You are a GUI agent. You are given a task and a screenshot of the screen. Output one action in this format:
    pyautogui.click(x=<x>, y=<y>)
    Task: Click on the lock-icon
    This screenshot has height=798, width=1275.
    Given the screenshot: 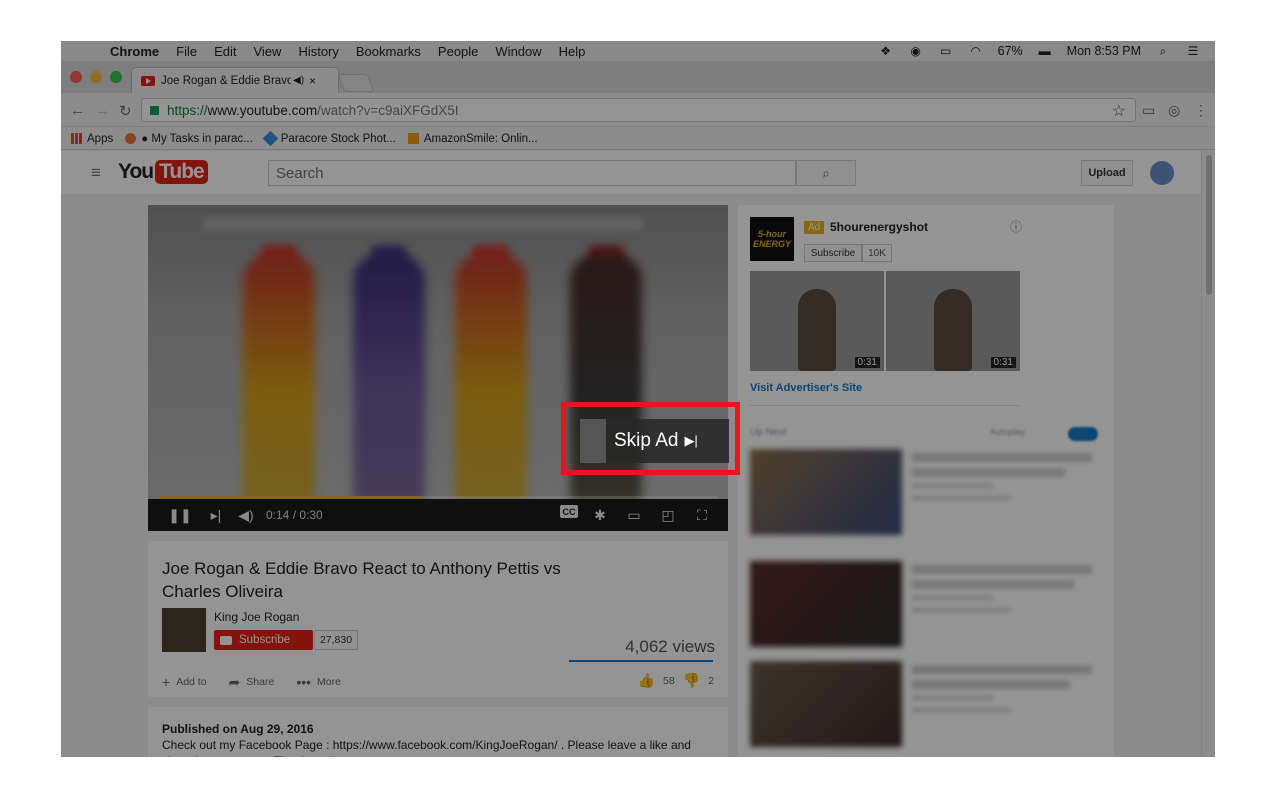 What is the action you would take?
    pyautogui.click(x=154, y=110)
    